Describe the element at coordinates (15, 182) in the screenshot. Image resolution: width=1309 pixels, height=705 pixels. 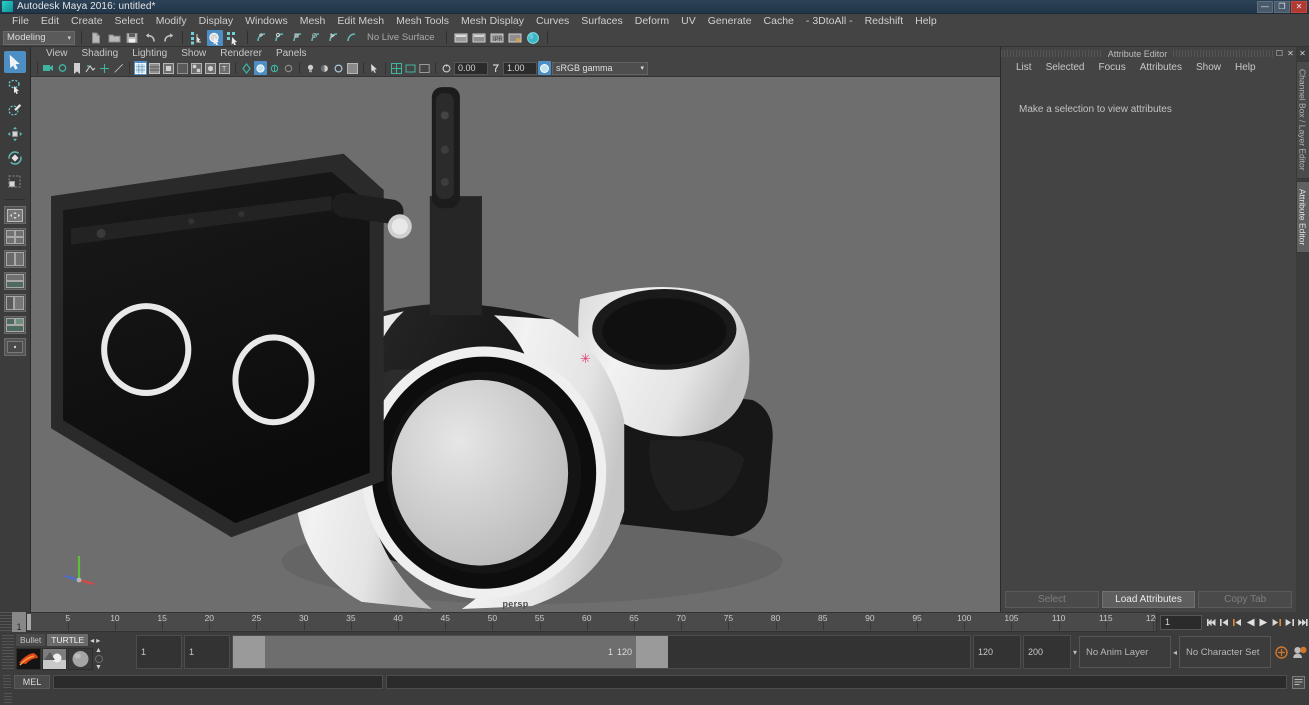
I see `scale-tool` at that location.